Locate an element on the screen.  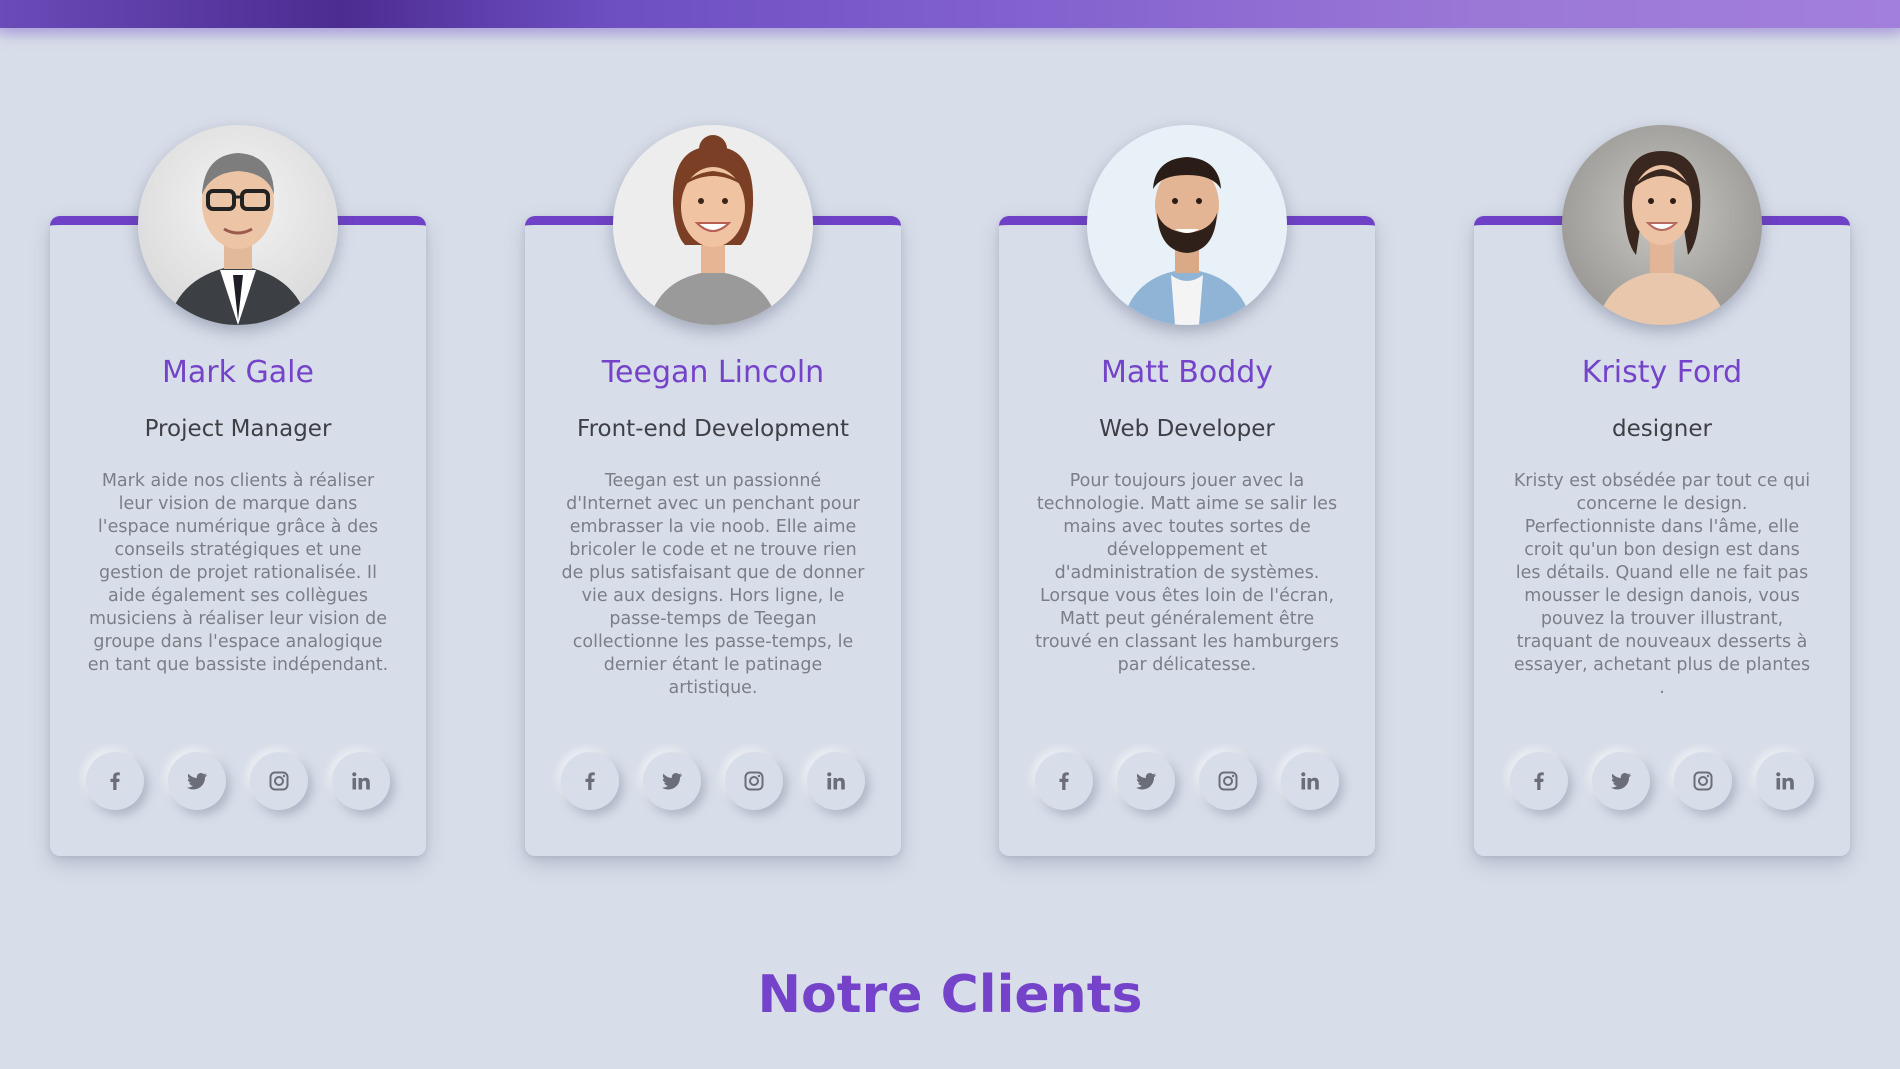
member-name: Matt Boddy is located at coordinates (1187, 372).